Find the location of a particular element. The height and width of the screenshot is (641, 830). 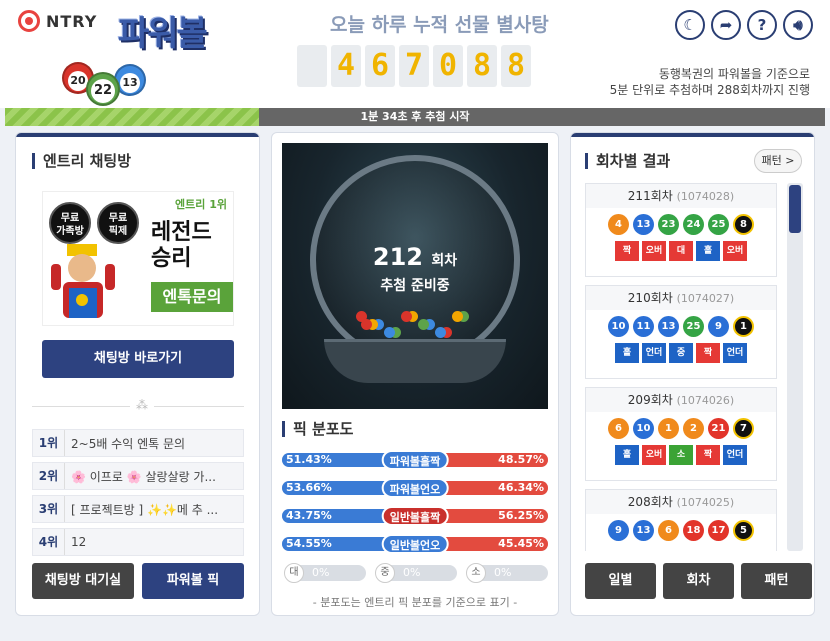

list-item: 1위 2~5배 수익 엔톡 문의 is located at coordinates (138, 443).